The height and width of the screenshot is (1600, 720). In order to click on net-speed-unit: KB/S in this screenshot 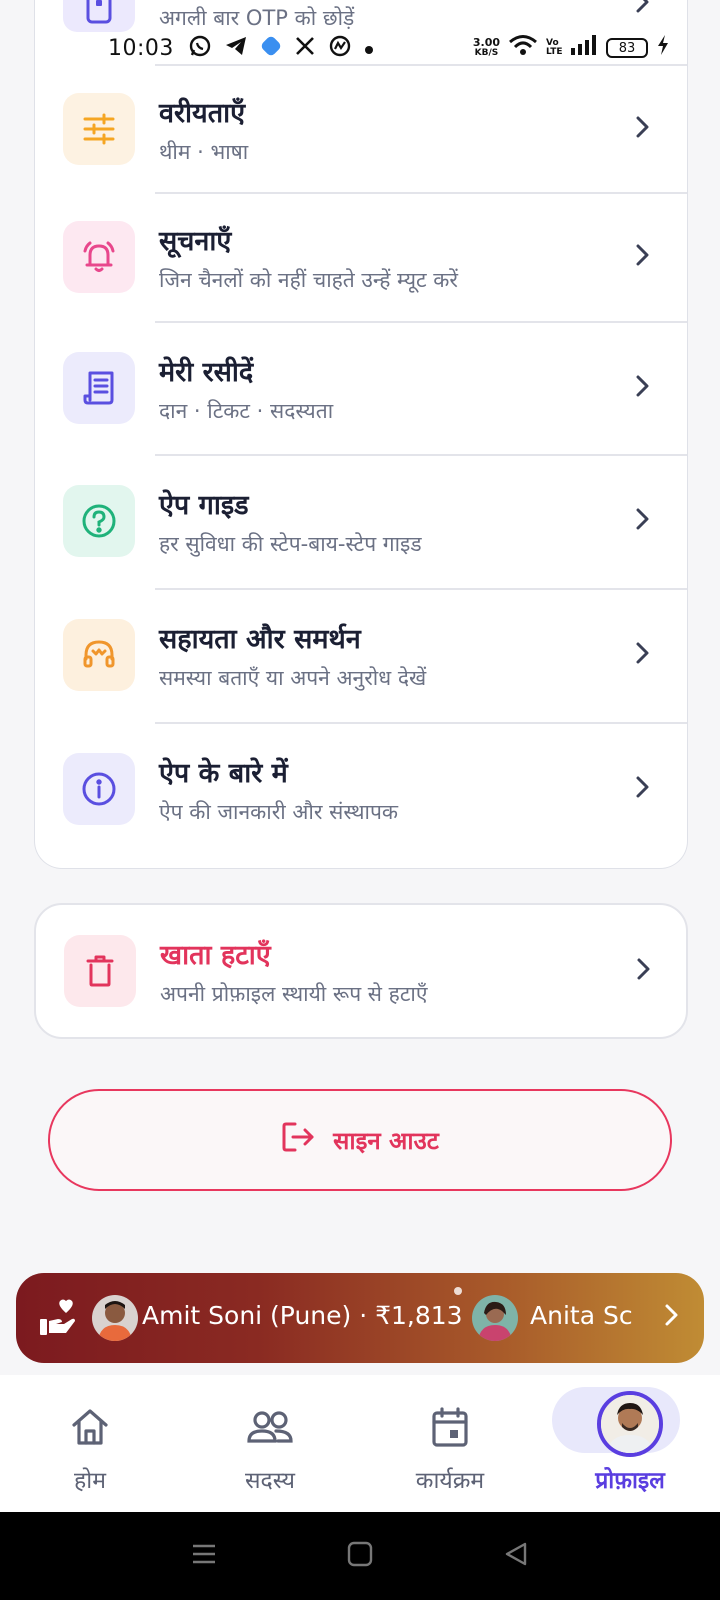, I will do `click(486, 53)`.